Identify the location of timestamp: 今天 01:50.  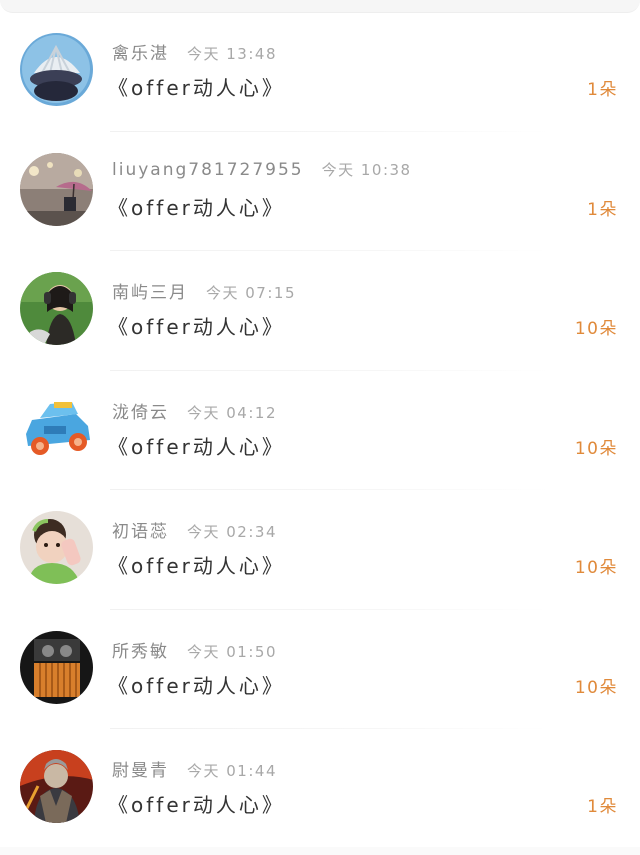
(232, 651).